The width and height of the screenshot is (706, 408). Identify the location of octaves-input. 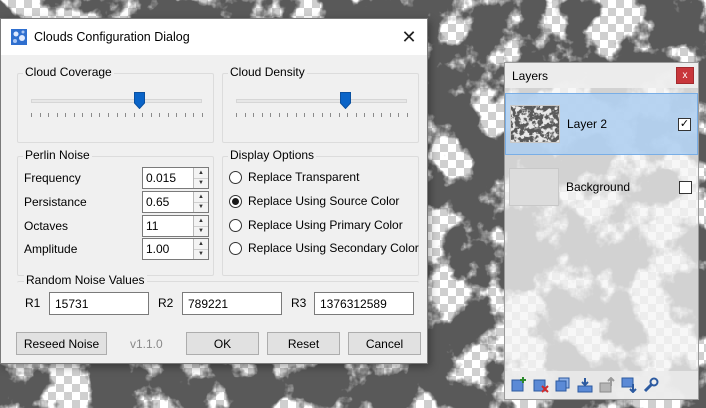
(168, 226).